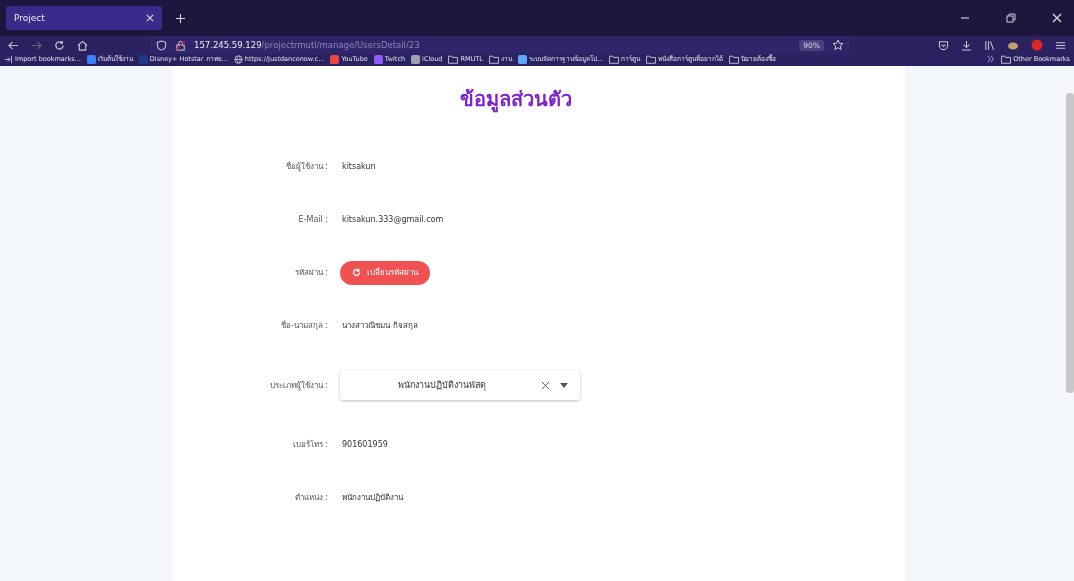 This screenshot has width=1074, height=581. I want to click on new-tab-icon, so click(180, 18).